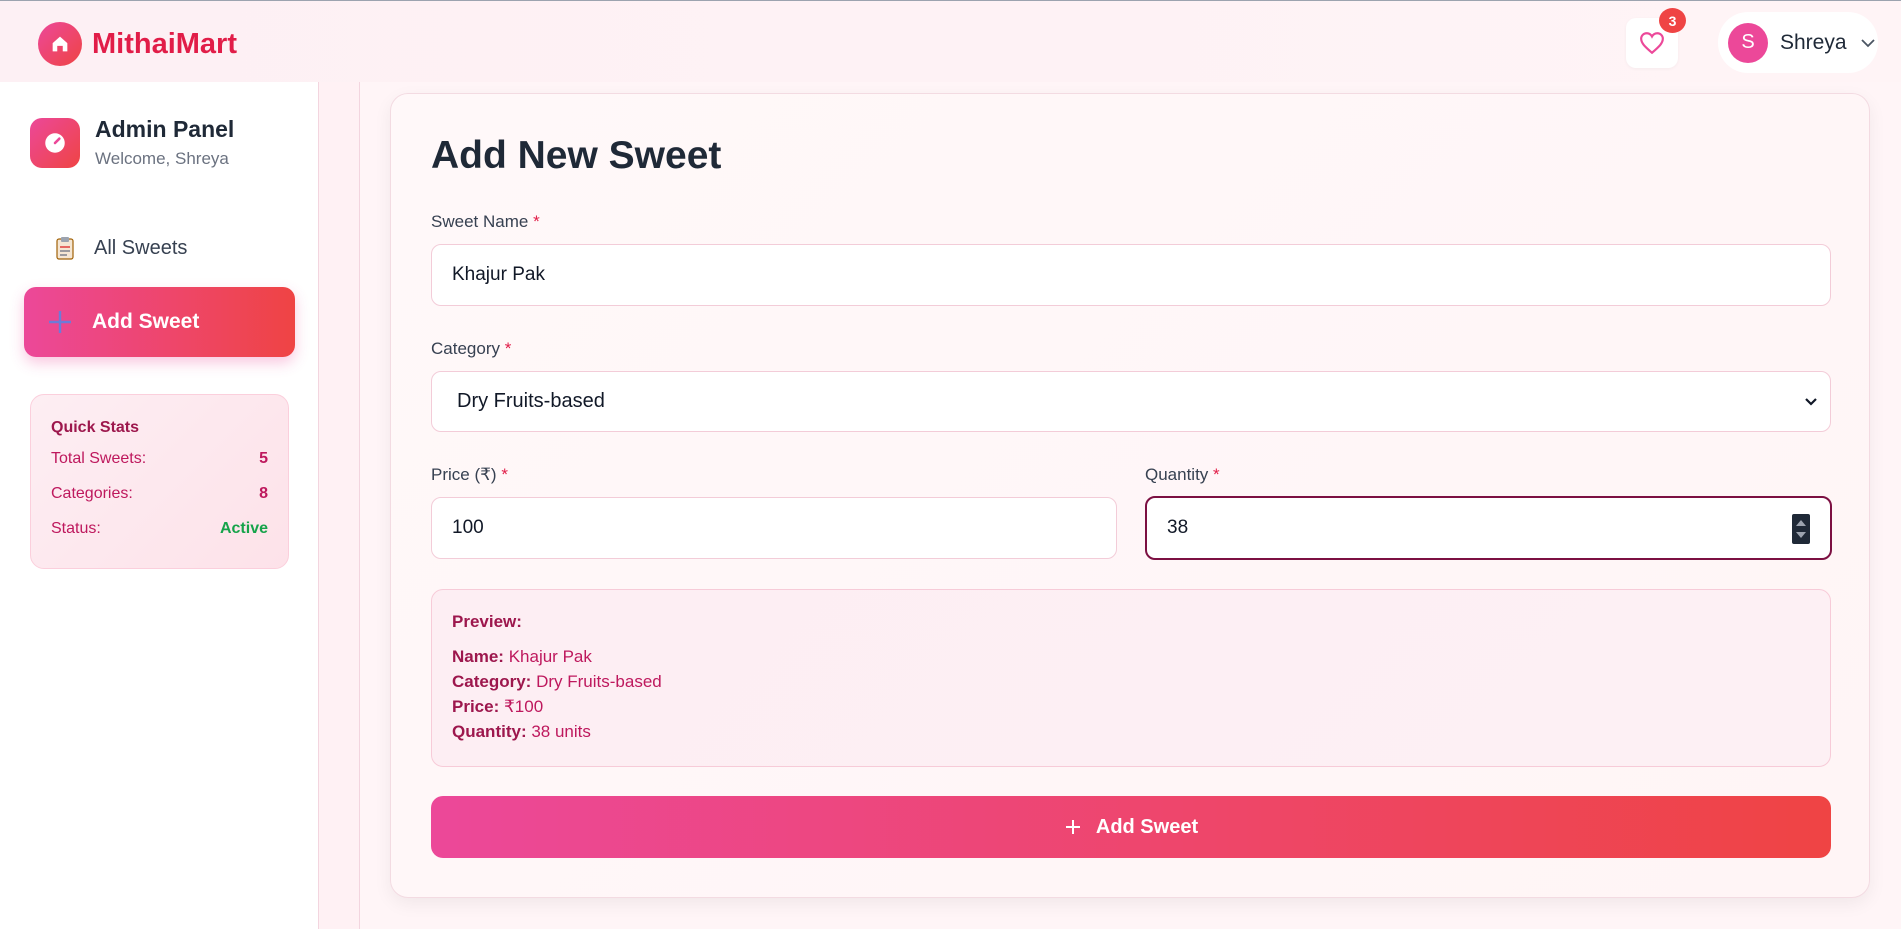 Image resolution: width=1901 pixels, height=929 pixels. I want to click on admin-panel-title: Admin Panel, so click(165, 129).